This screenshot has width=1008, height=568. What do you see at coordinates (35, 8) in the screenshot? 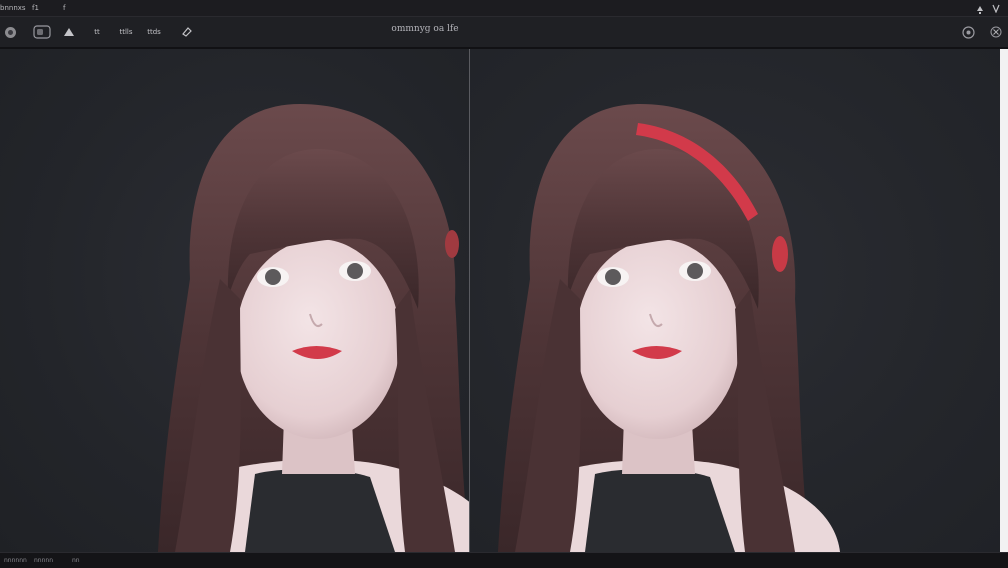
I see `menu-item-1: f1` at bounding box center [35, 8].